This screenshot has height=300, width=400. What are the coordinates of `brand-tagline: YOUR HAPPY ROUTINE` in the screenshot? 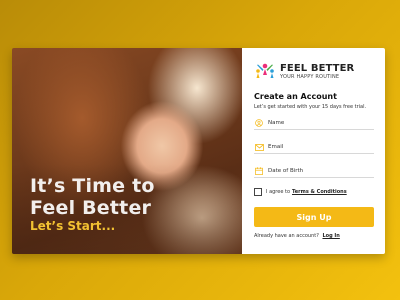 It's located at (310, 77).